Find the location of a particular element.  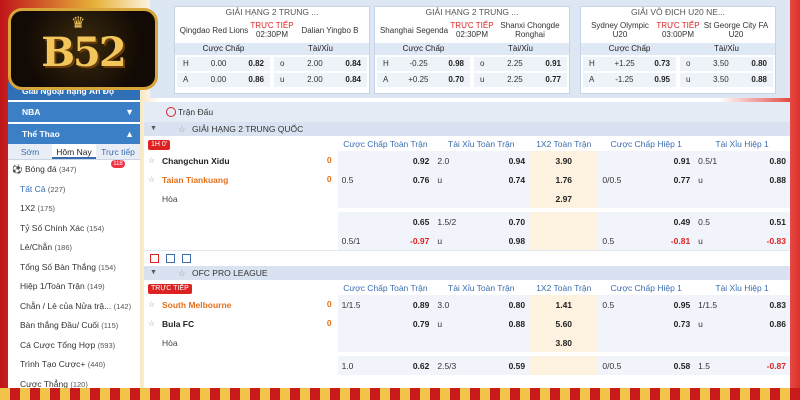

odds-cell: o 2.25 0.91 is located at coordinates (520, 64).